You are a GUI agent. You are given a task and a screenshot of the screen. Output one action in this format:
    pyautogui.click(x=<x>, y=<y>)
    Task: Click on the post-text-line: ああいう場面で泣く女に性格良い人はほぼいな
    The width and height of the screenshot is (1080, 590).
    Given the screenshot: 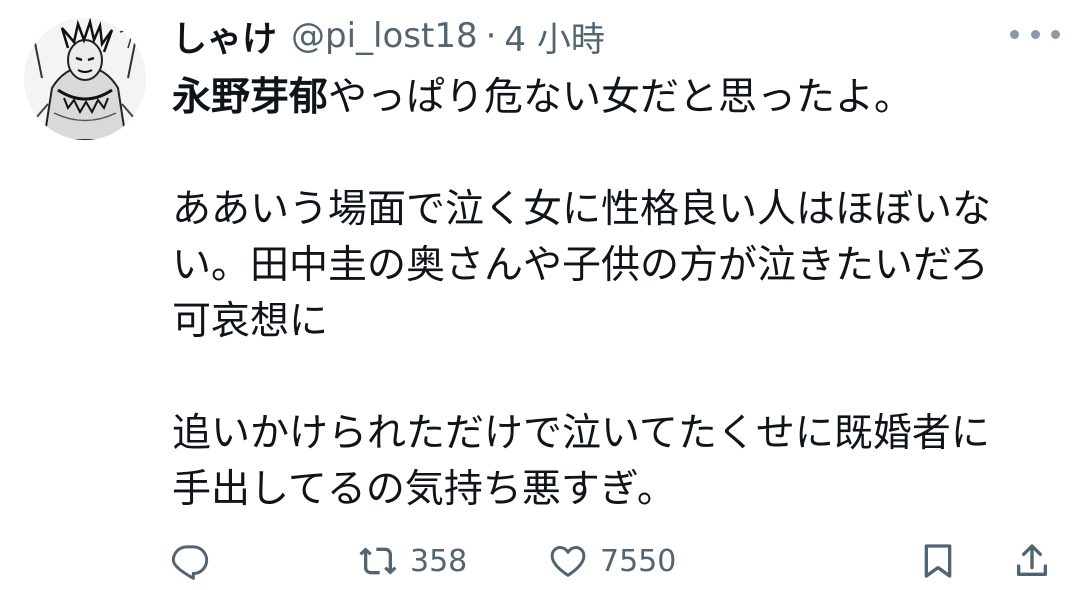 What is the action you would take?
    pyautogui.click(x=582, y=209)
    